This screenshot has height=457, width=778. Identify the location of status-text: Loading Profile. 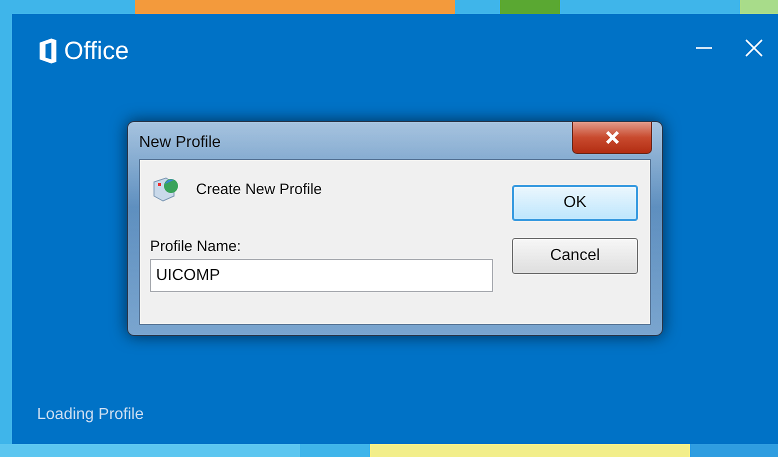
(90, 415).